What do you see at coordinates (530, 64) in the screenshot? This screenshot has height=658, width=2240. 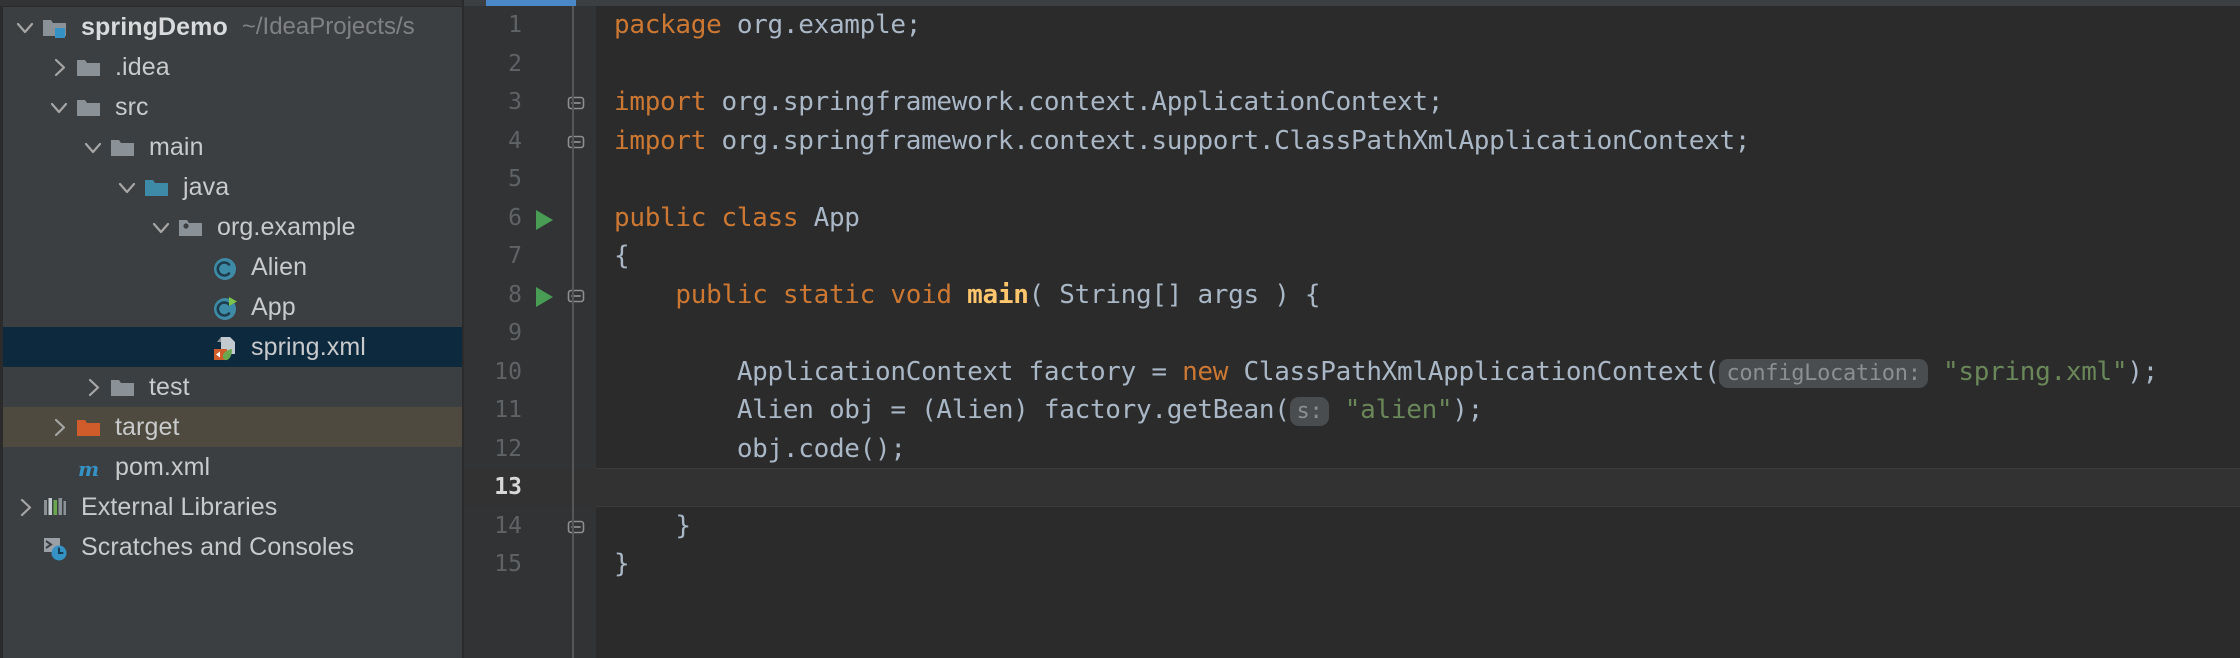 I see `gutter-row: 2` at bounding box center [530, 64].